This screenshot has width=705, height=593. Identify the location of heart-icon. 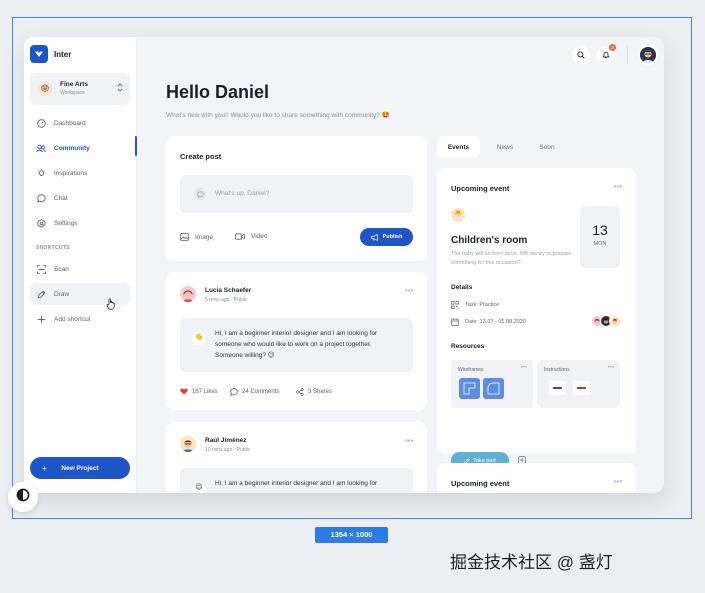
(184, 391).